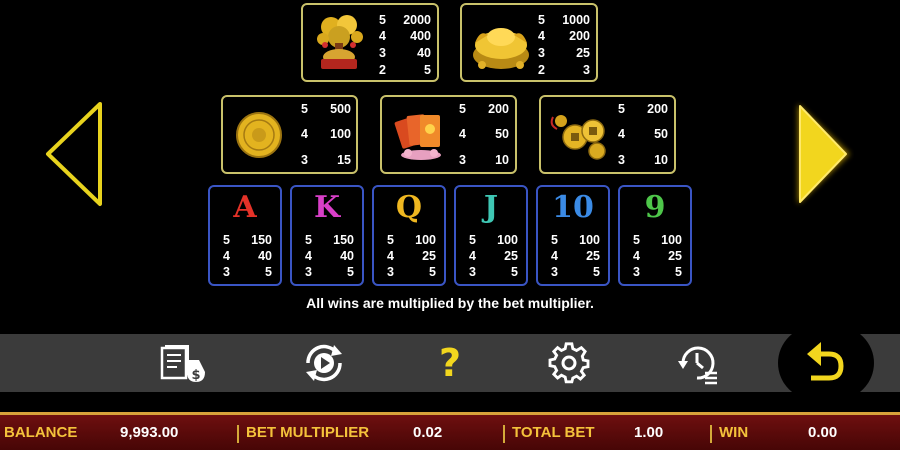 This screenshot has height=450, width=900. What do you see at coordinates (649, 432) in the screenshot?
I see `total-bet-value: 1.00` at bounding box center [649, 432].